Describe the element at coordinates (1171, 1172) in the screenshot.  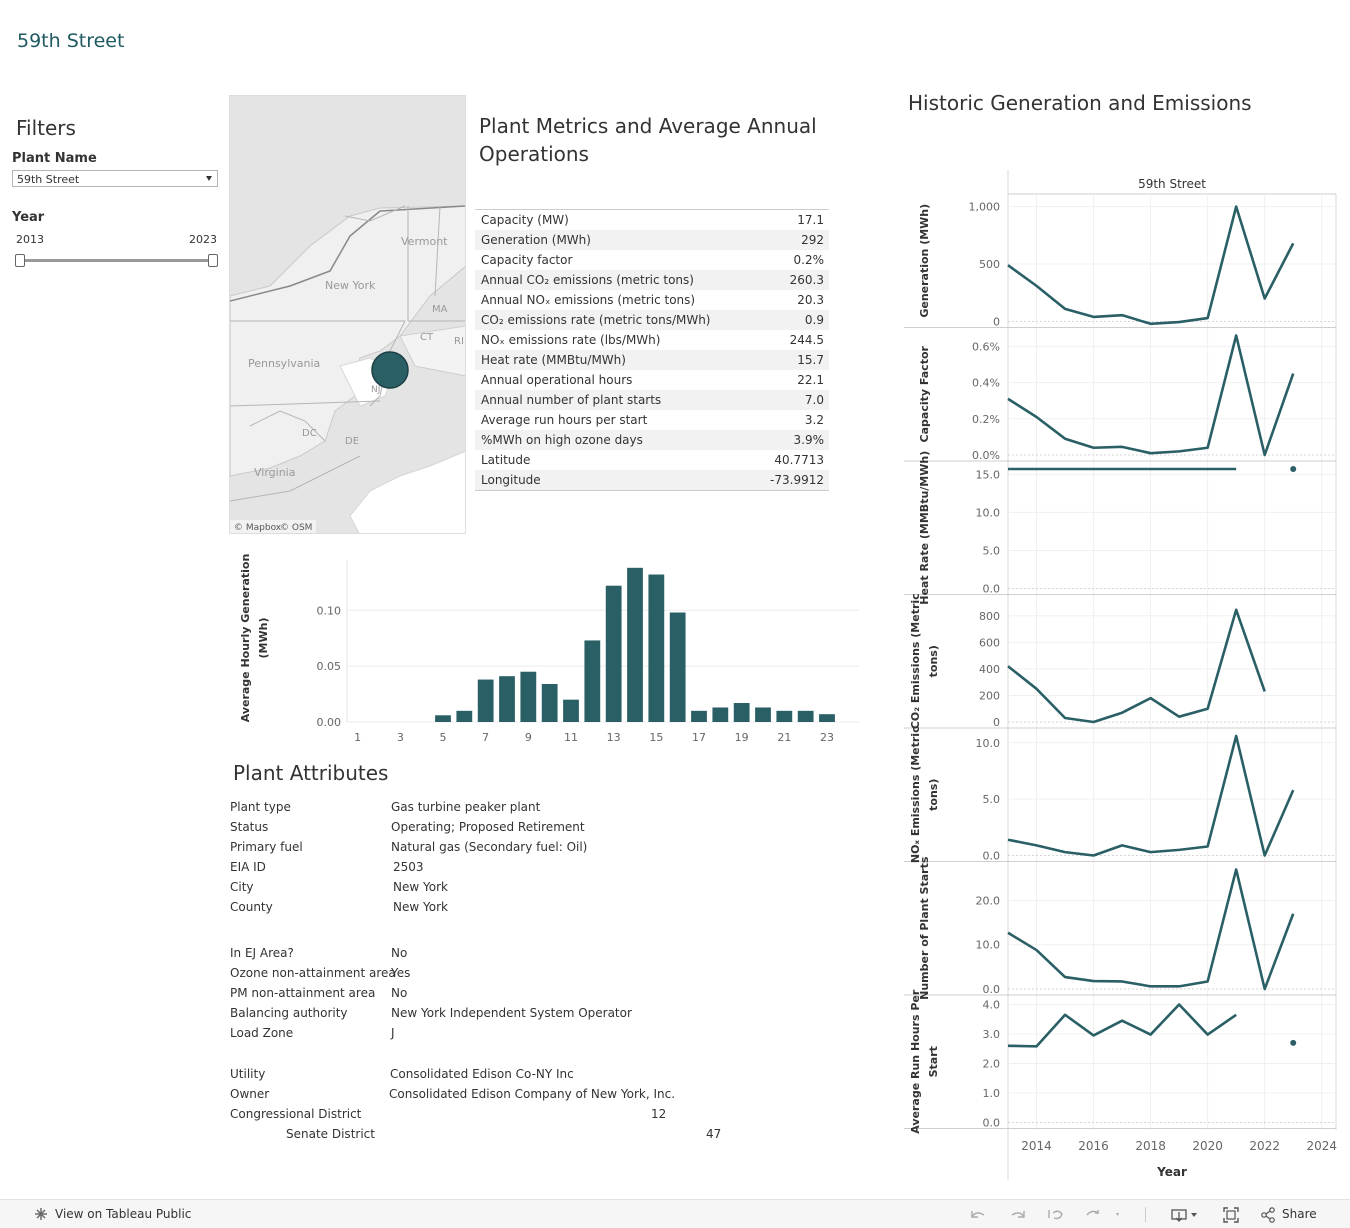
I see `x-axis-label: Year` at that location.